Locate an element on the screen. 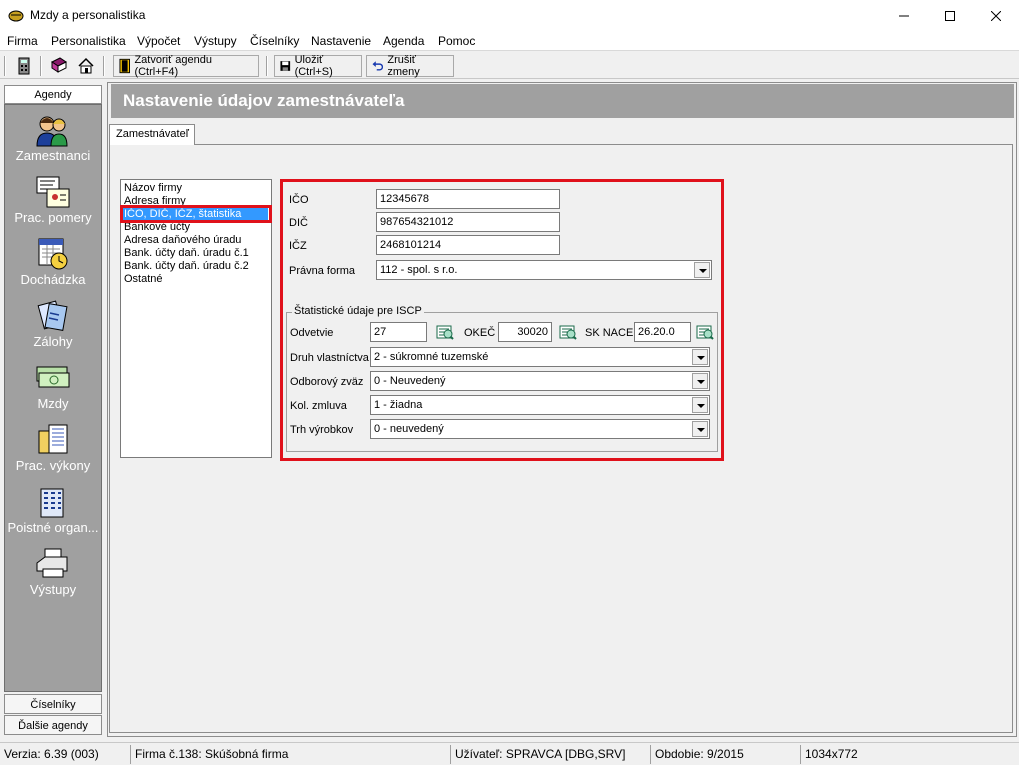 This screenshot has width=1019, height=765. status-version: Verzia: 6.39 (003) is located at coordinates (51, 754).